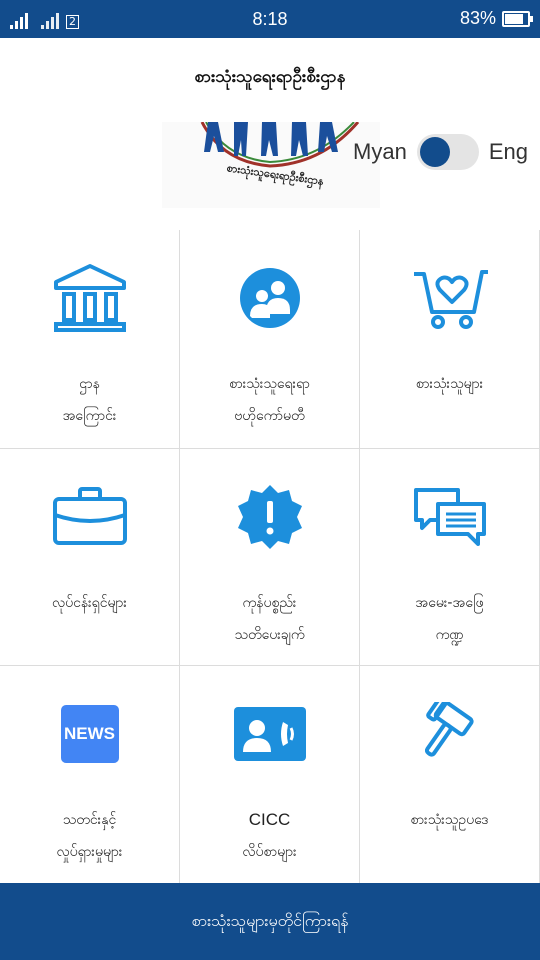 This screenshot has height=960, width=540. I want to click on menu-item-consumers: စားသုံးသူများ, so click(450, 339).